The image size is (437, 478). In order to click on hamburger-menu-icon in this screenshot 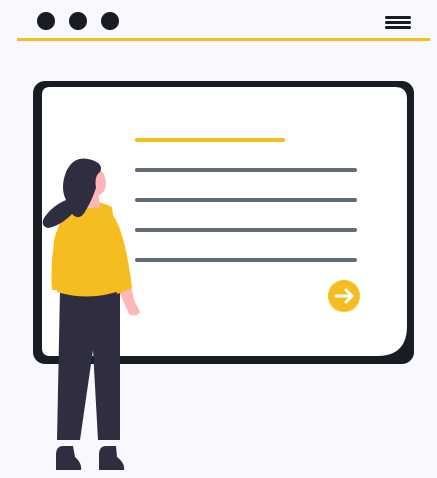, I will do `click(398, 22)`.